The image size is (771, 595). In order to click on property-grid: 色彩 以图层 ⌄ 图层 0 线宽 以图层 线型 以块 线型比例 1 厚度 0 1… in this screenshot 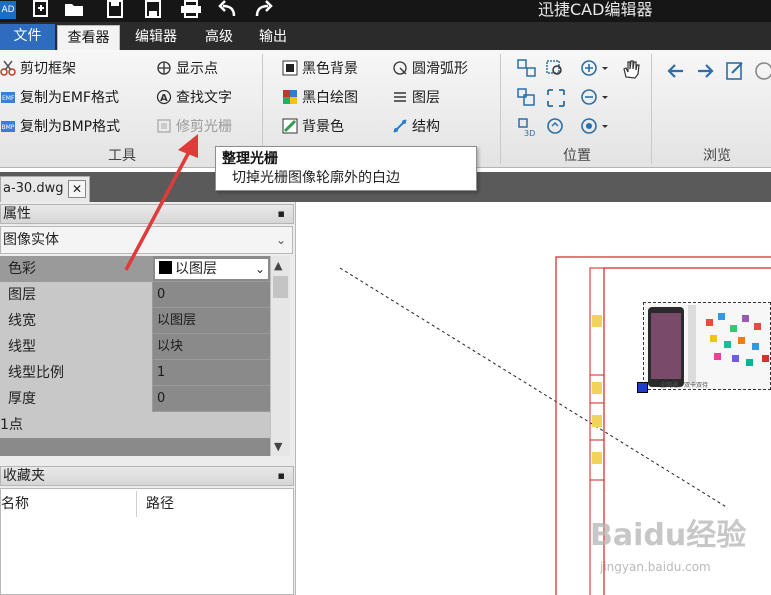, I will do `click(135, 356)`.